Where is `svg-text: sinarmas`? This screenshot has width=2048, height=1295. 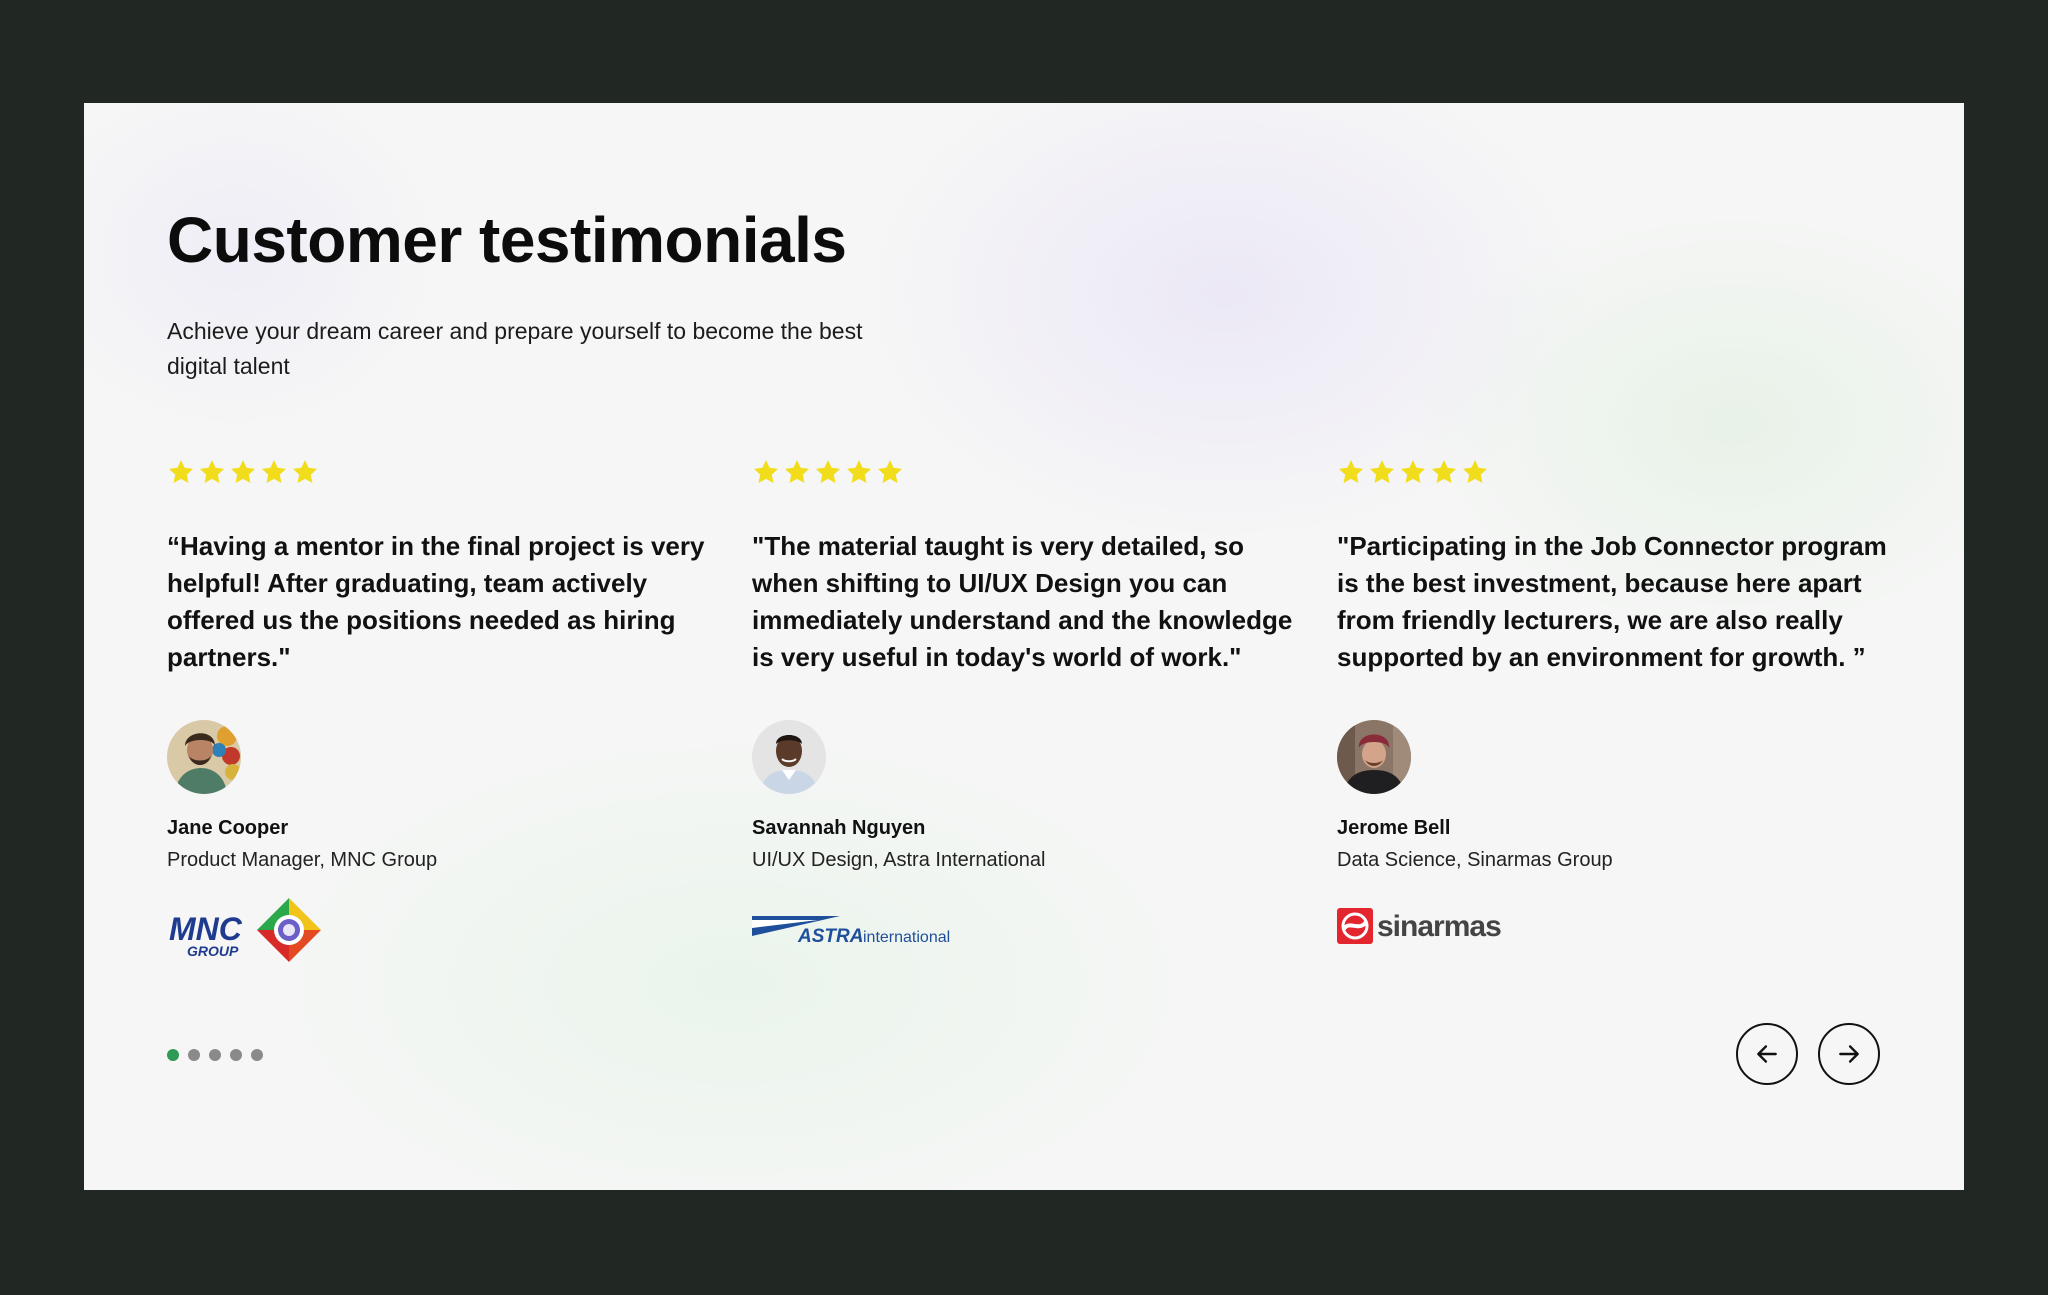 svg-text: sinarmas is located at coordinates (1439, 926).